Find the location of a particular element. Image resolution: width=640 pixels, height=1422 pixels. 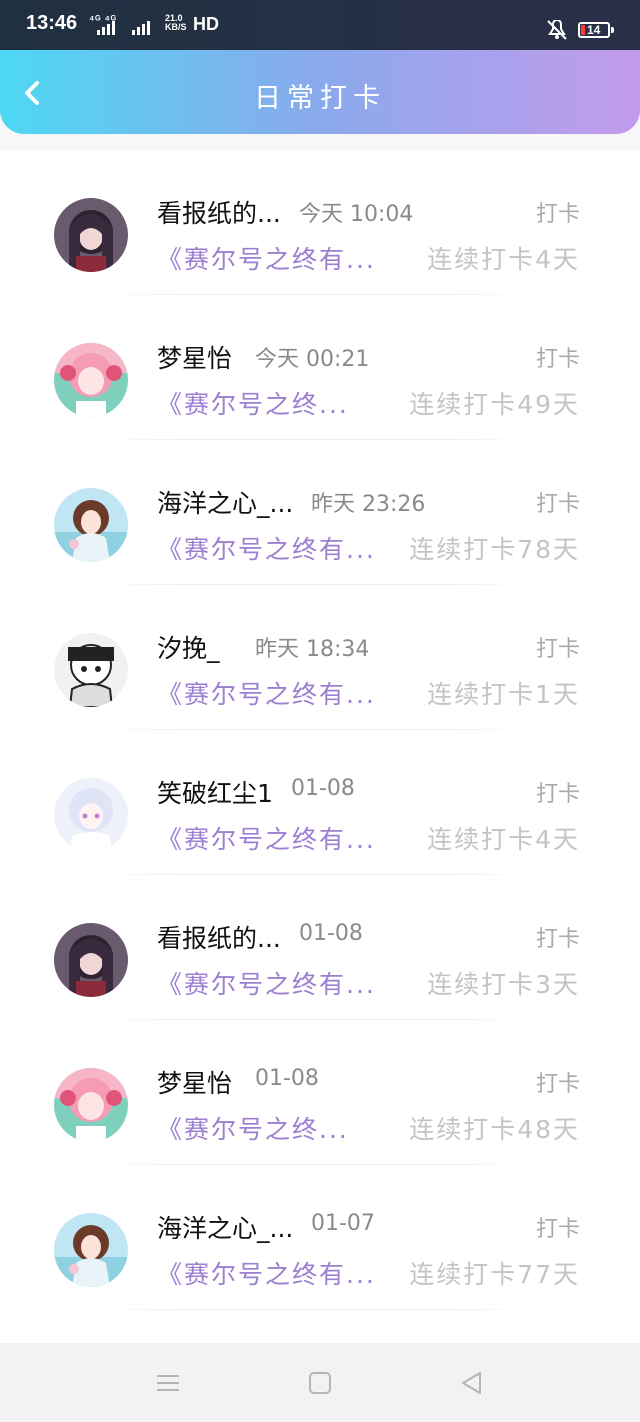

streak-count: 连续打卡48天 is located at coordinates (494, 1129).